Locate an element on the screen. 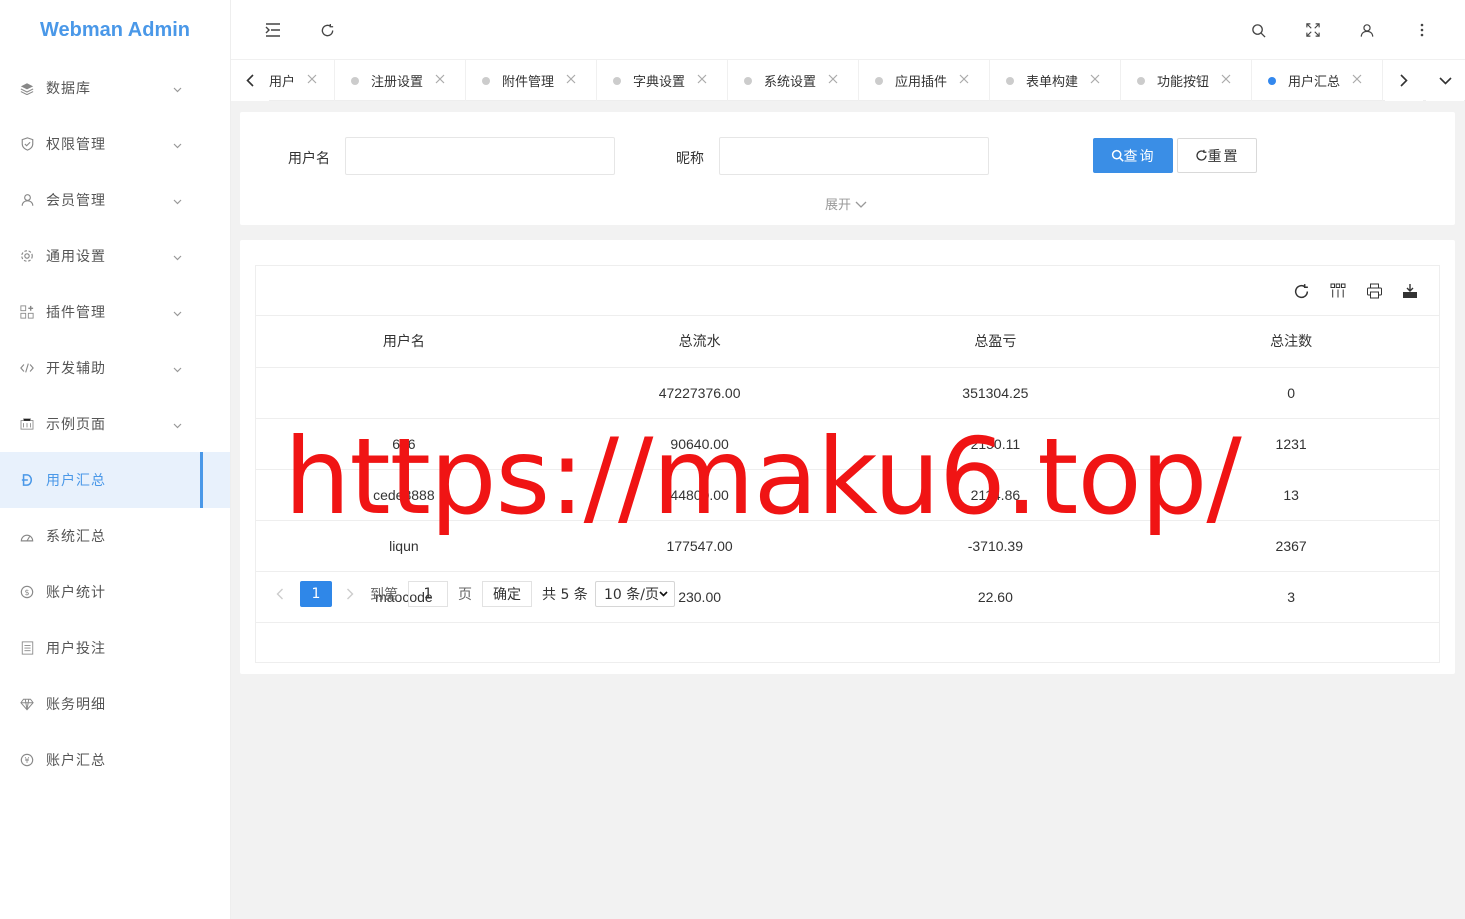  tab-label: 表单构建 is located at coordinates (1052, 82).